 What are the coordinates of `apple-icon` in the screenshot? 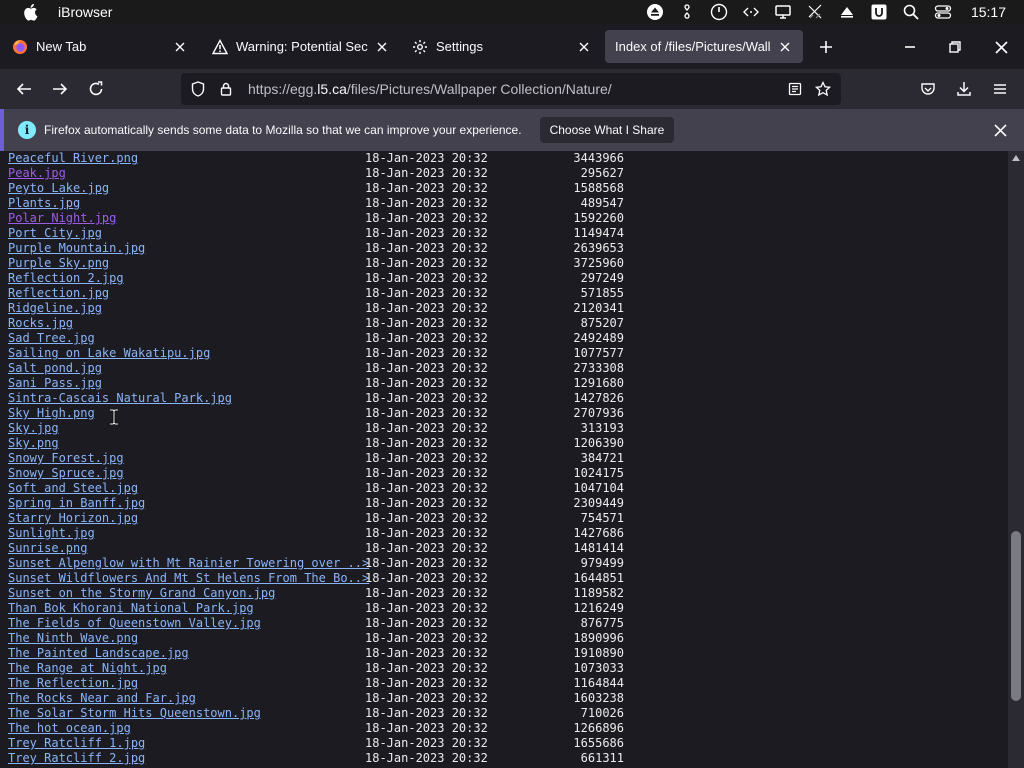 It's located at (30, 12).